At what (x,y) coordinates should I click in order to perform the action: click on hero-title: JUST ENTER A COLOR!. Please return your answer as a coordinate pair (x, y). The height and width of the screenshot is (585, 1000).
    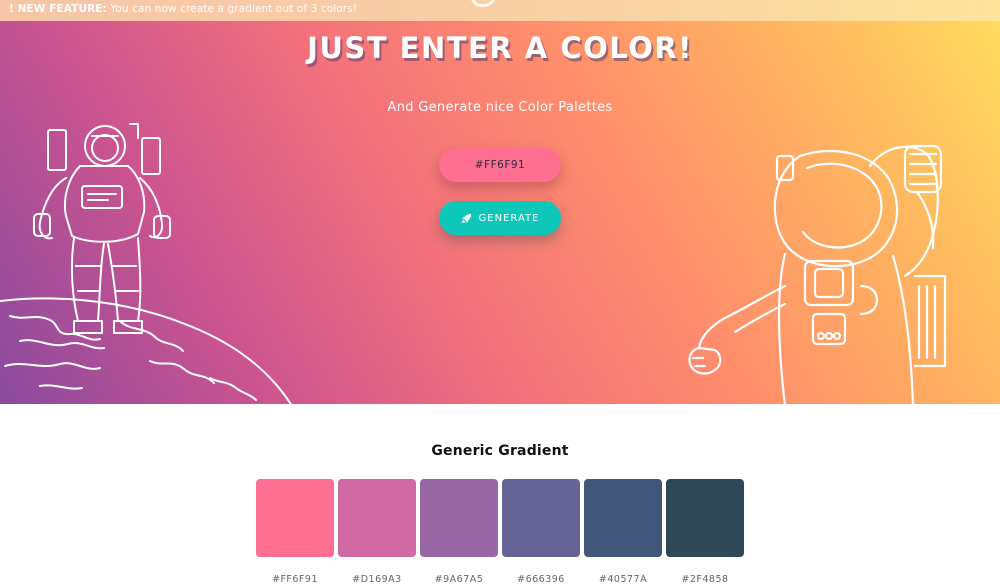
    Looking at the image, I should click on (500, 48).